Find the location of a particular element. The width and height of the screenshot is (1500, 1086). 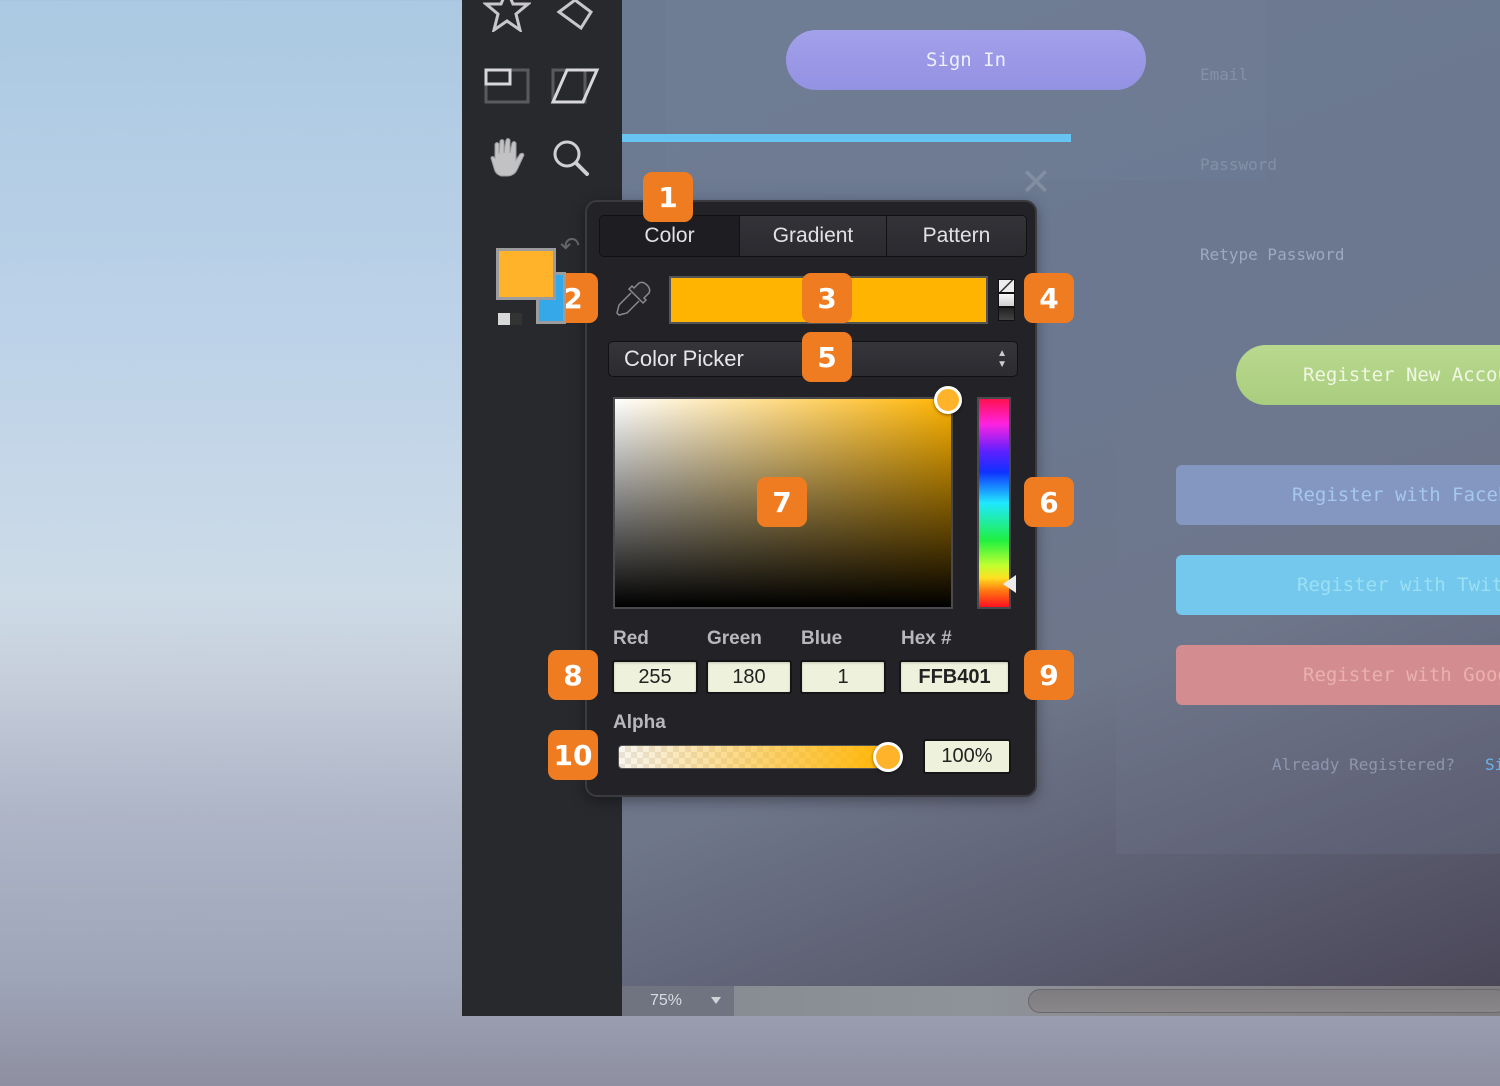

register-new-account-button: Register New Account is located at coordinates (1368, 375).